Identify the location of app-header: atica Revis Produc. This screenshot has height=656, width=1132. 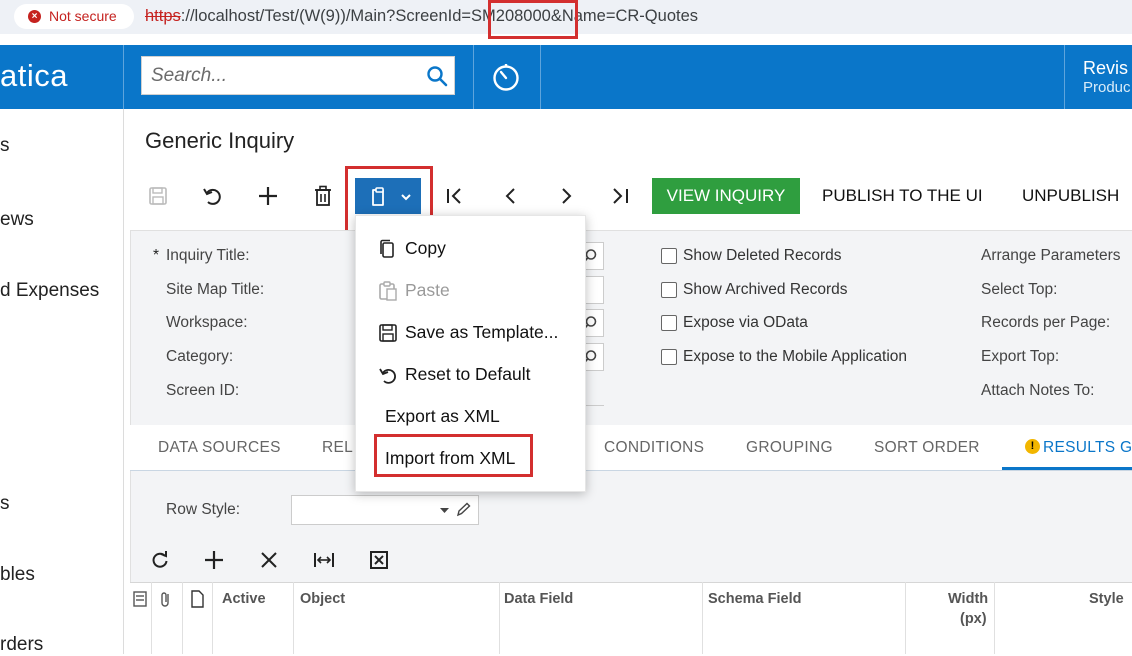
(566, 77).